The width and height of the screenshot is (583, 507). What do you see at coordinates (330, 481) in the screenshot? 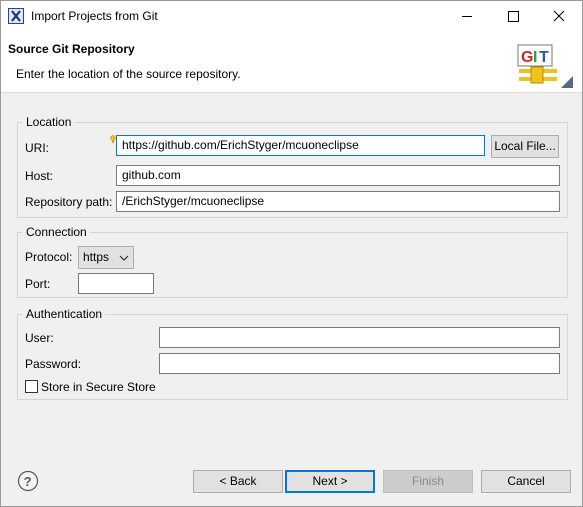
I see `next-button: Next >` at bounding box center [330, 481].